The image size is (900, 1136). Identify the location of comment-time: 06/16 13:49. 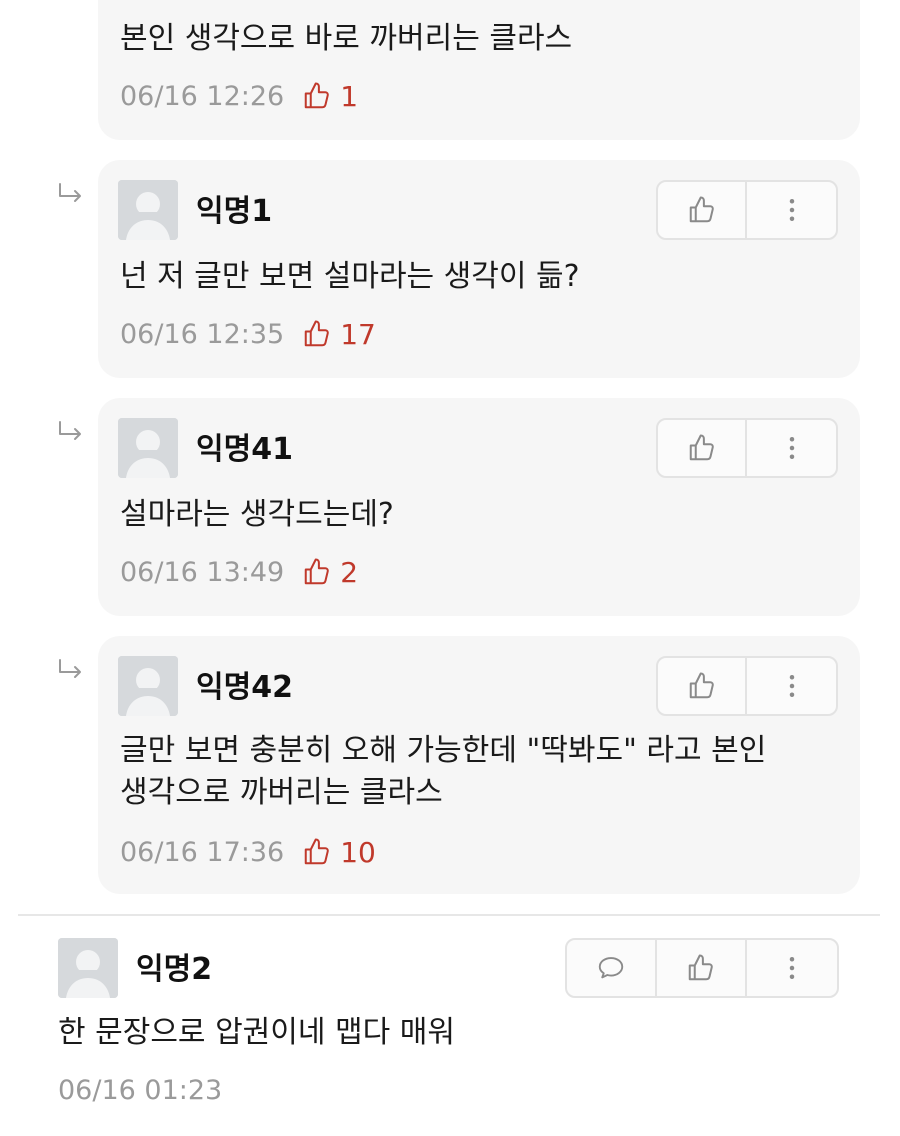
(202, 572).